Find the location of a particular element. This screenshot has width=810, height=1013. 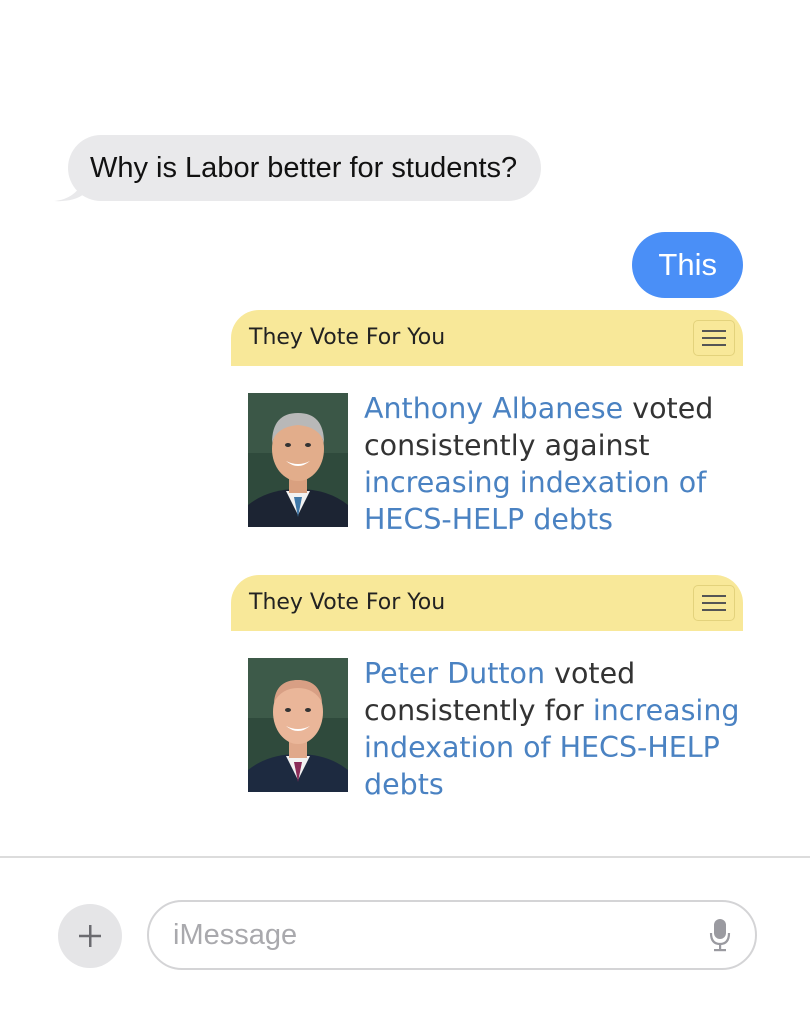

add-attachment-button is located at coordinates (90, 936).